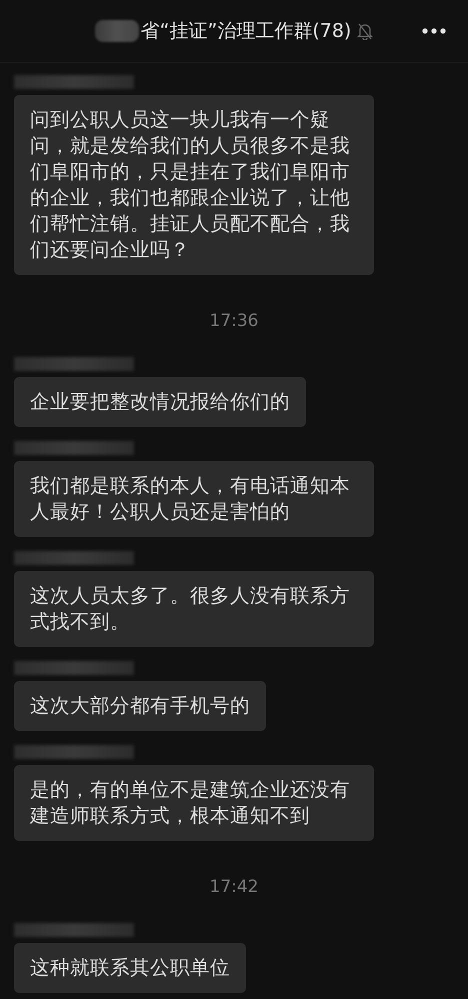 The image size is (468, 999). Describe the element at coordinates (194, 803) in the screenshot. I see `message-bubble: 是的，有的单位不是建筑企业还没有建造师联系方式，根本通知不到` at that location.